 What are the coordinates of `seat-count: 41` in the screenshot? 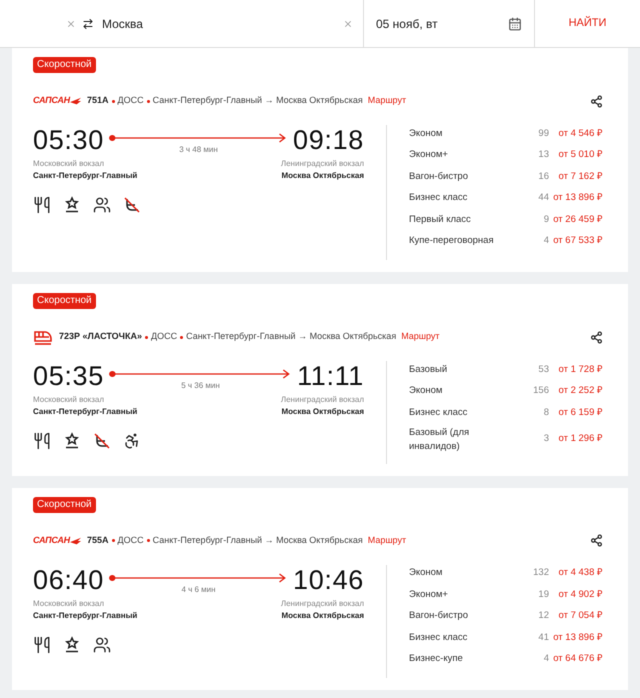 It's located at (543, 637).